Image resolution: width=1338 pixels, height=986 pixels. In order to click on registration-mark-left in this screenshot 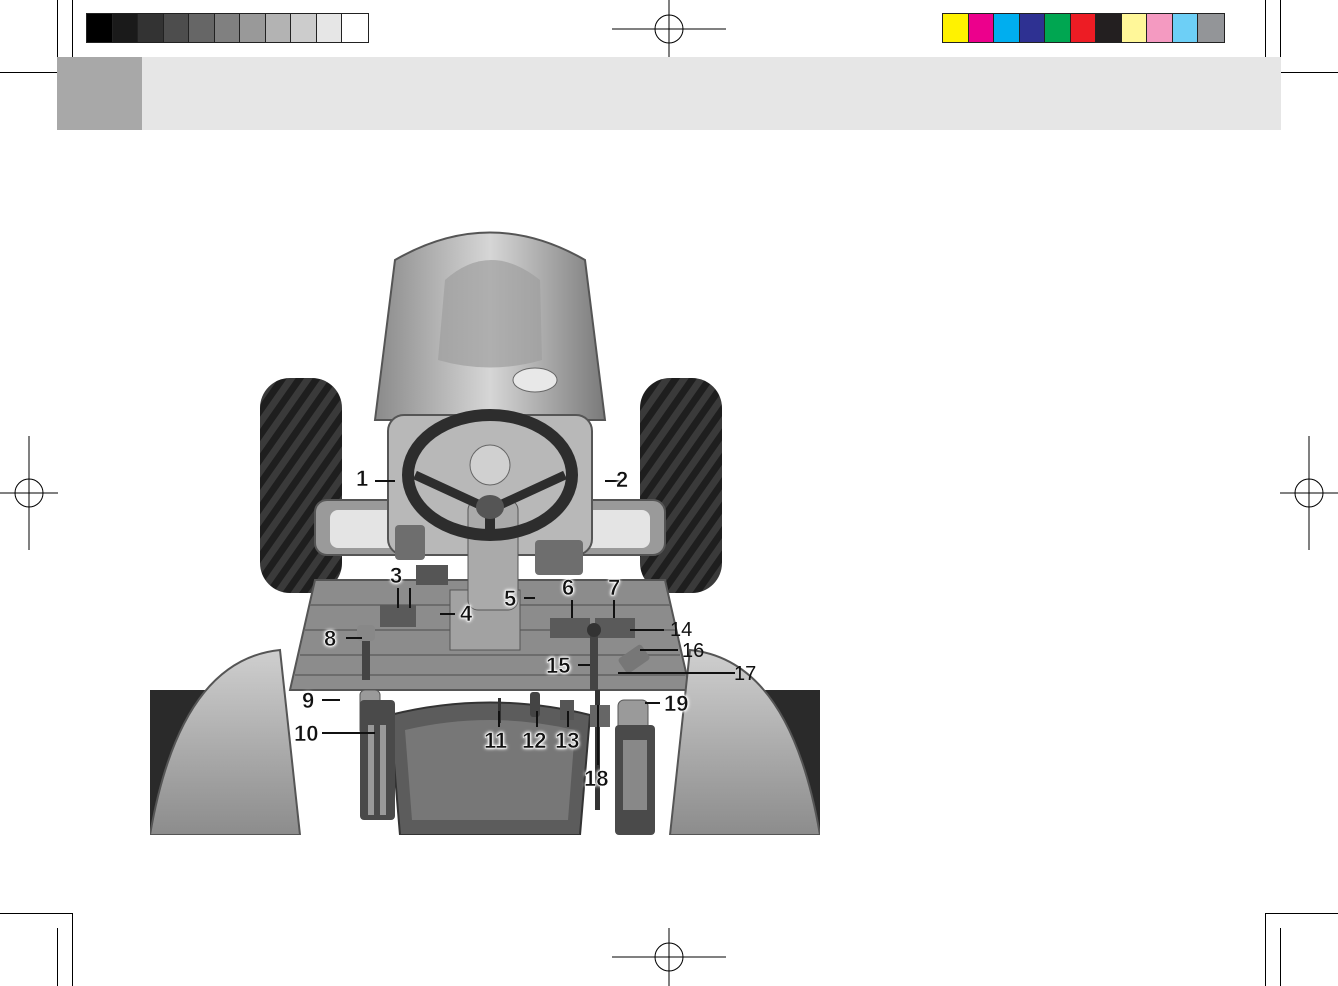, I will do `click(29, 493)`.